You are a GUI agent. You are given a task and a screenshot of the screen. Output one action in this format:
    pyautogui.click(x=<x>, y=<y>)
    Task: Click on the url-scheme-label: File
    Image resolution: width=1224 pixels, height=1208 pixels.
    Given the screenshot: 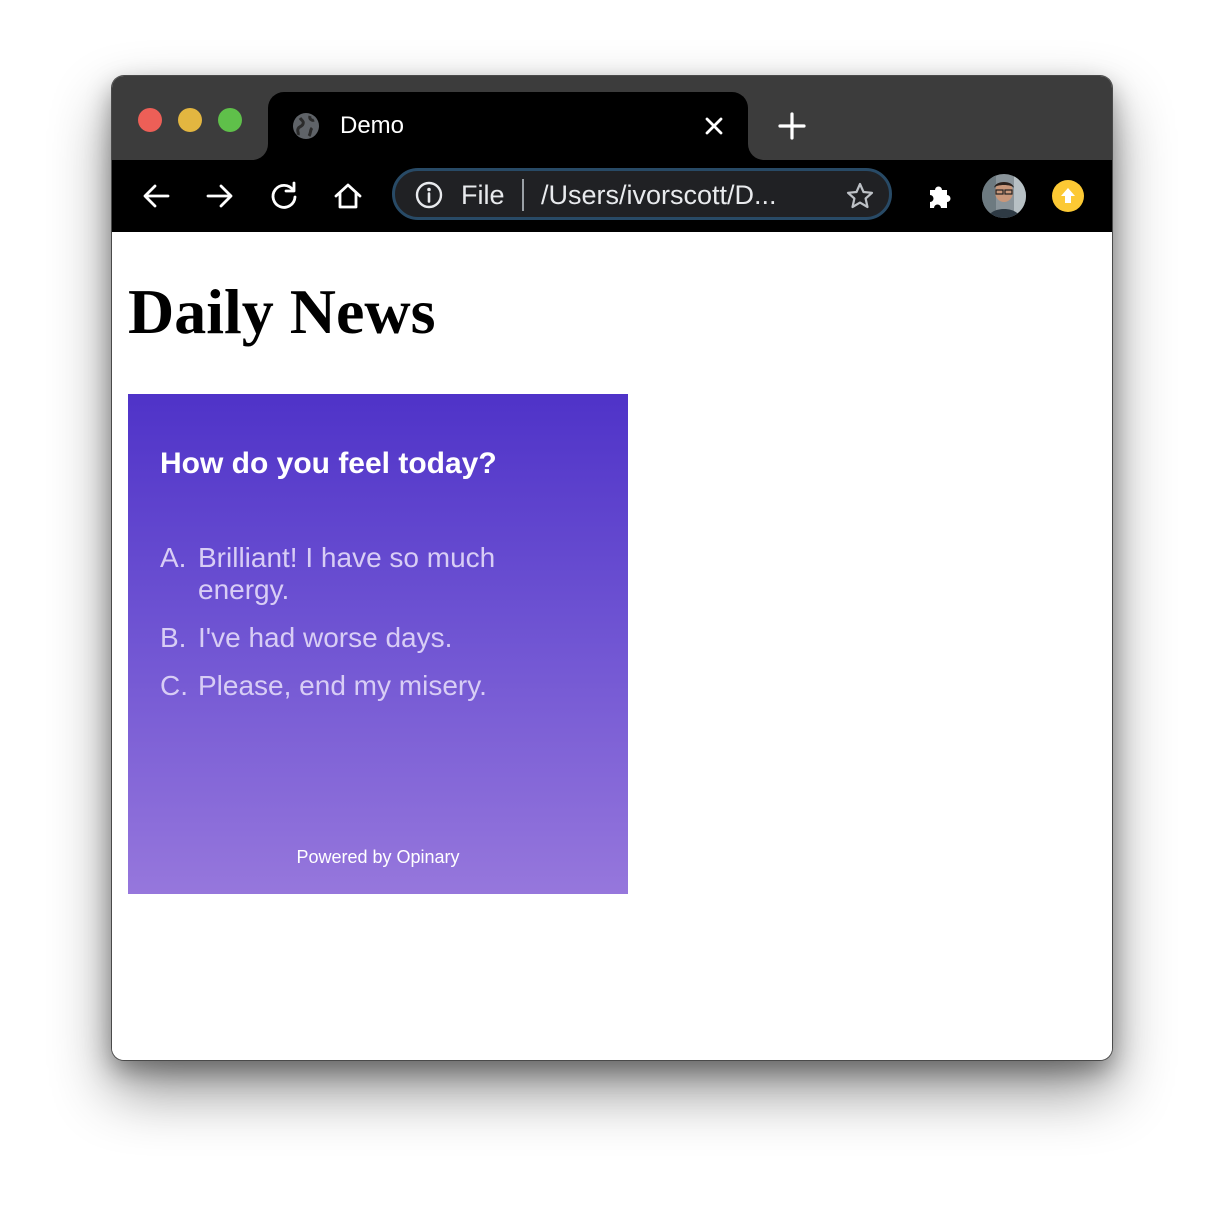 What is the action you would take?
    pyautogui.click(x=483, y=195)
    